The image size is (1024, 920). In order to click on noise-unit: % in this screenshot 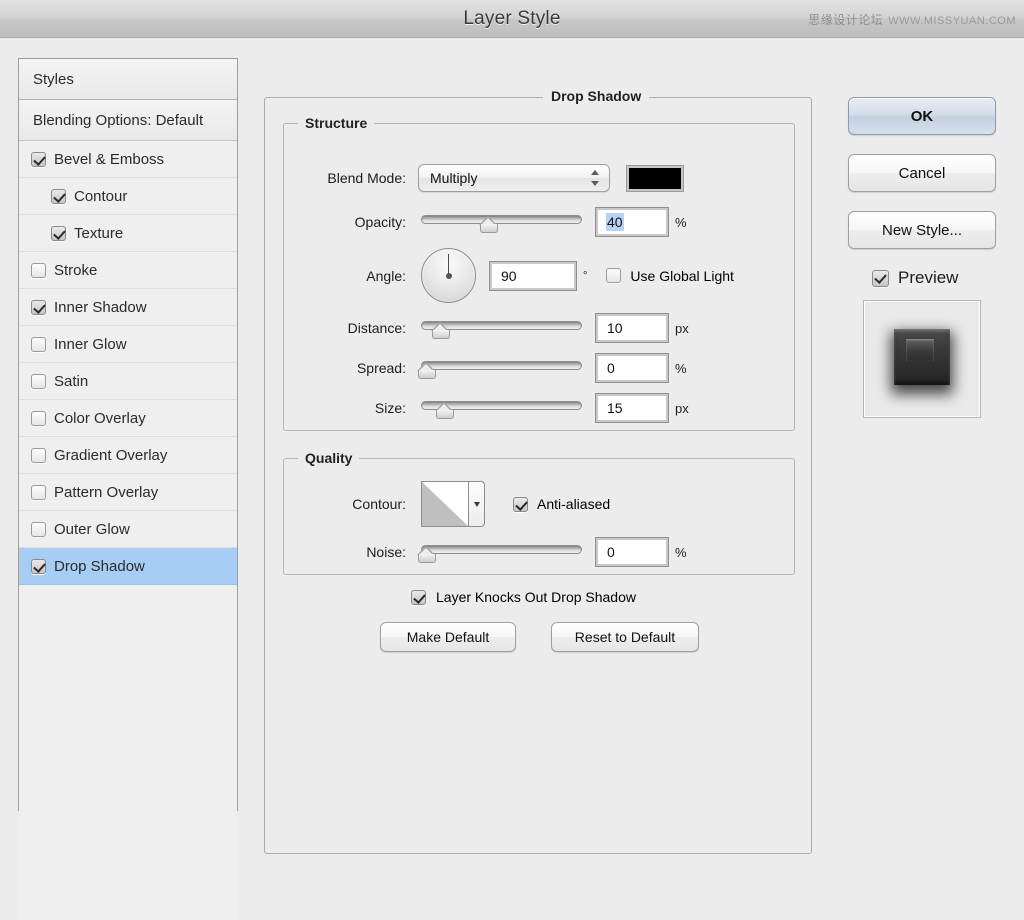, I will do `click(681, 552)`.